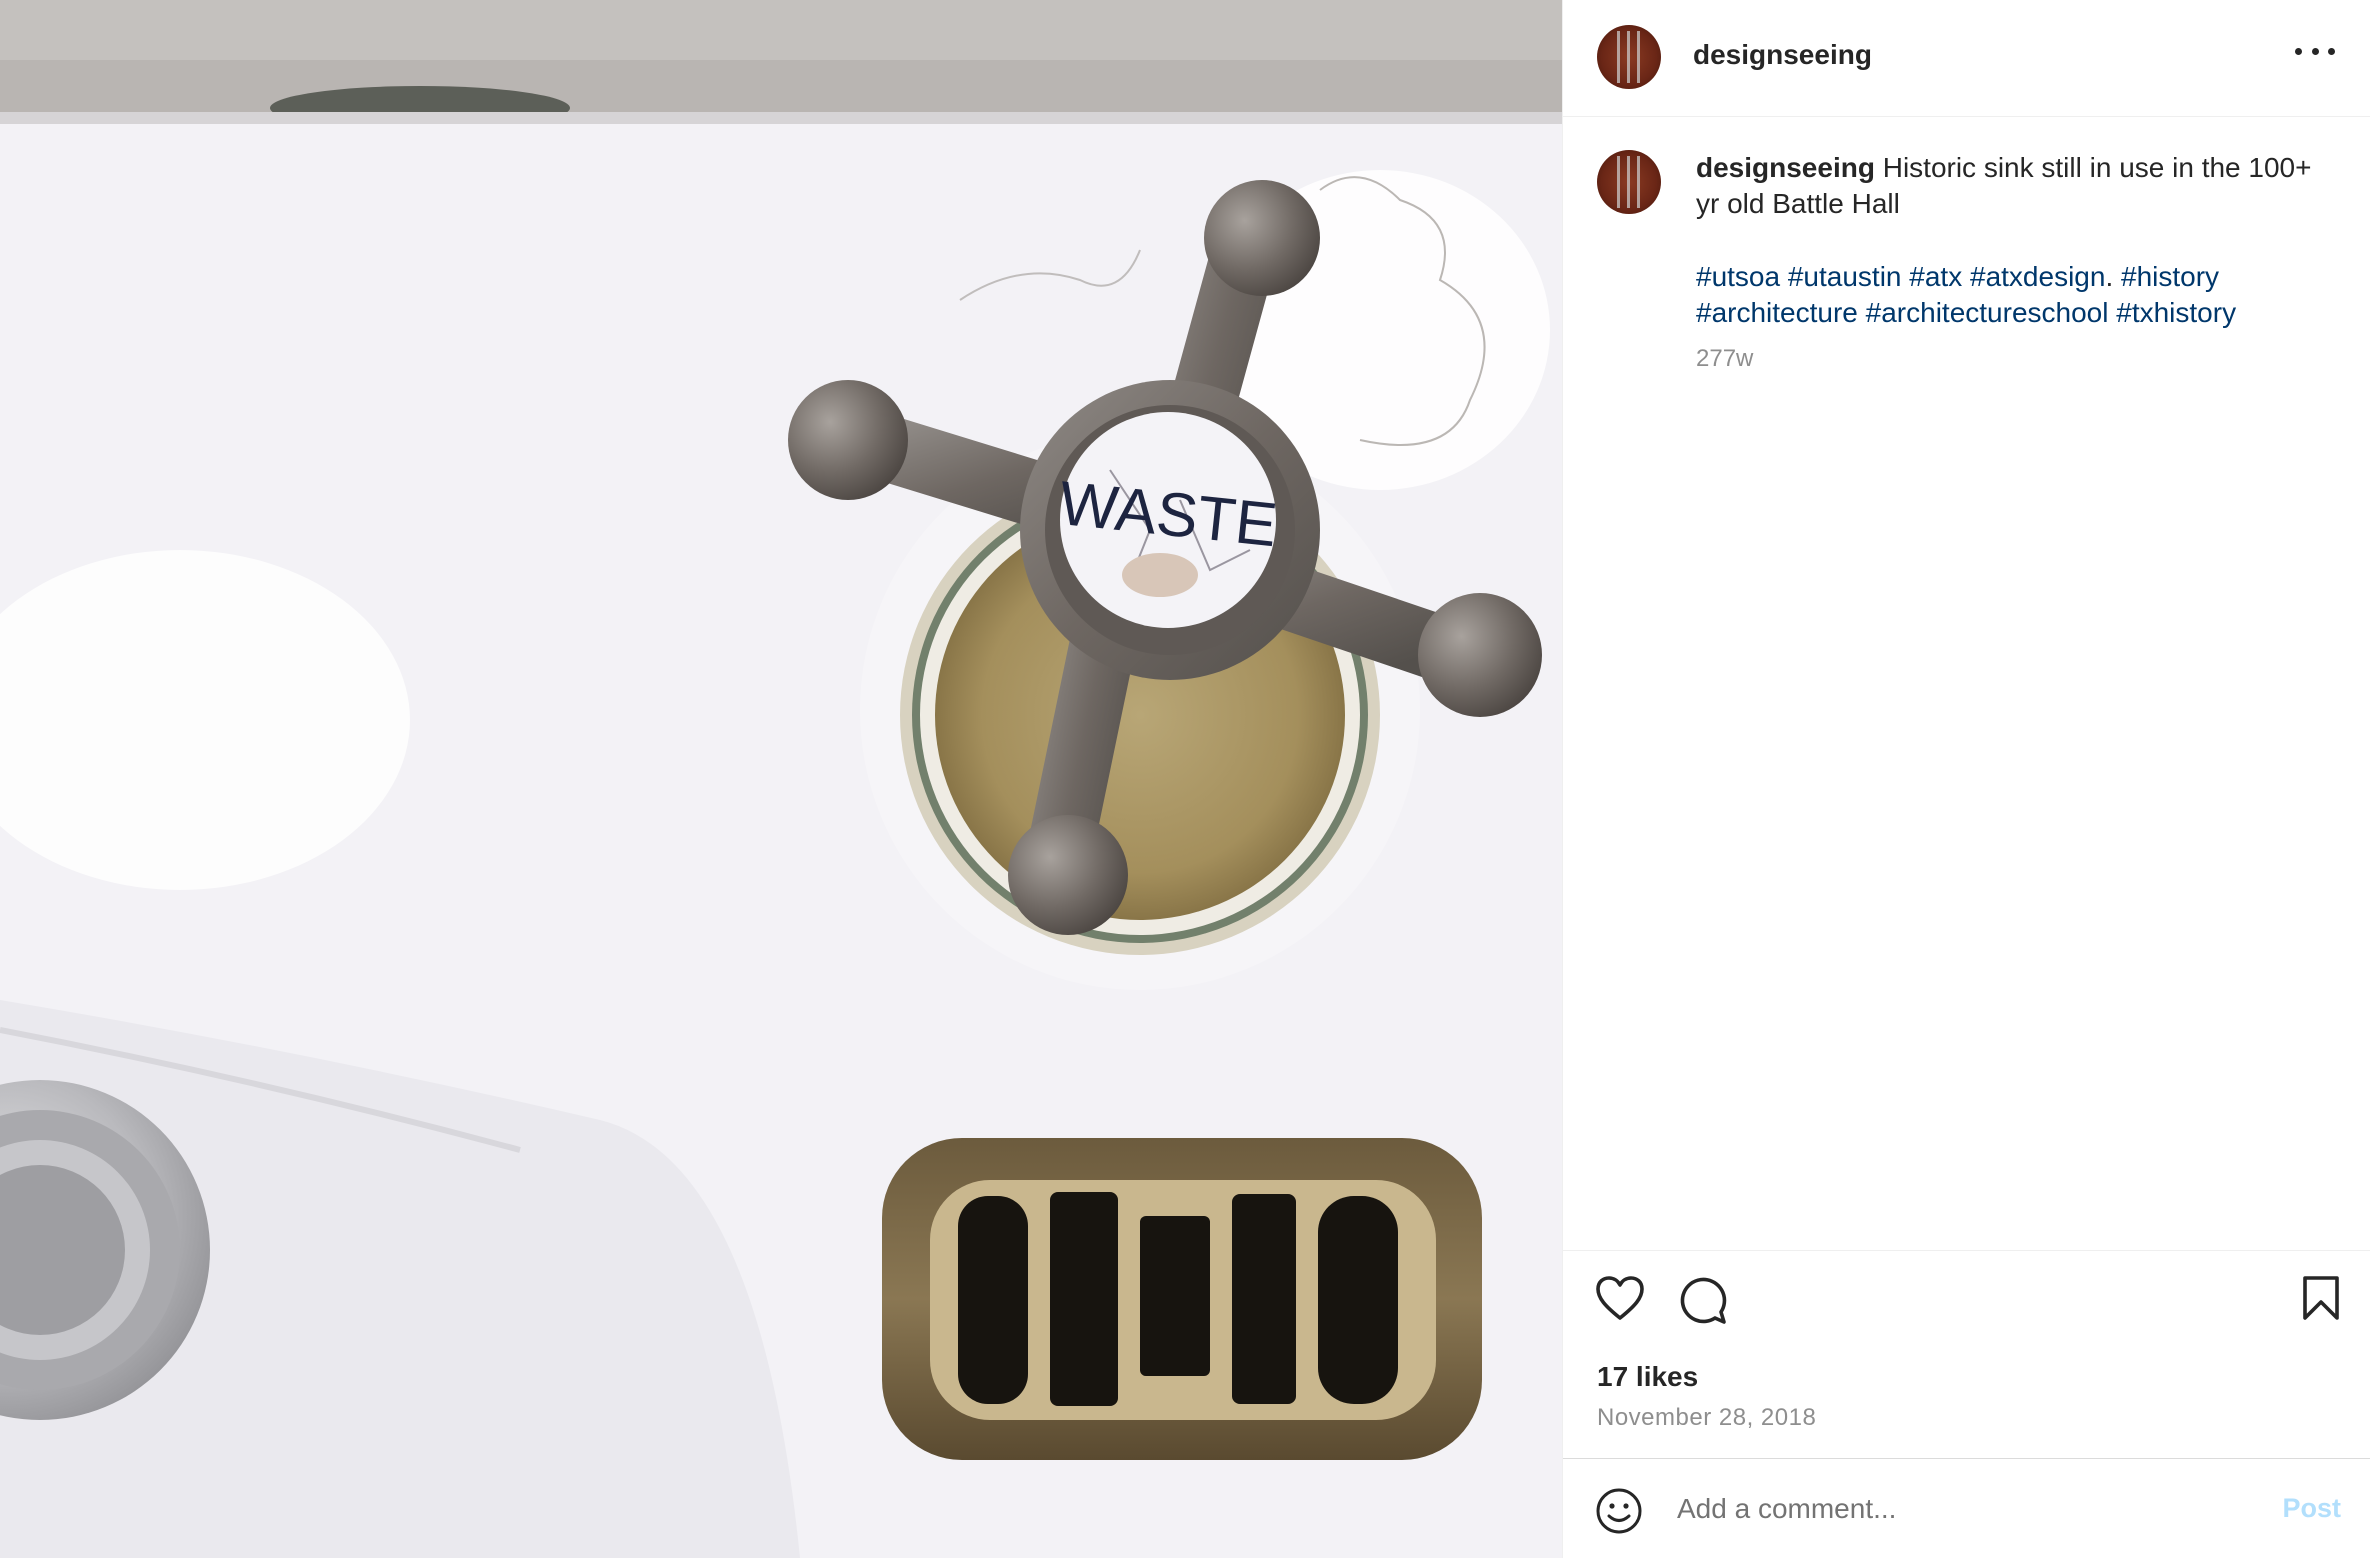 The image size is (2370, 1558). I want to click on post-actions: 17 likes November 28, 2018, so click(1966, 1355).